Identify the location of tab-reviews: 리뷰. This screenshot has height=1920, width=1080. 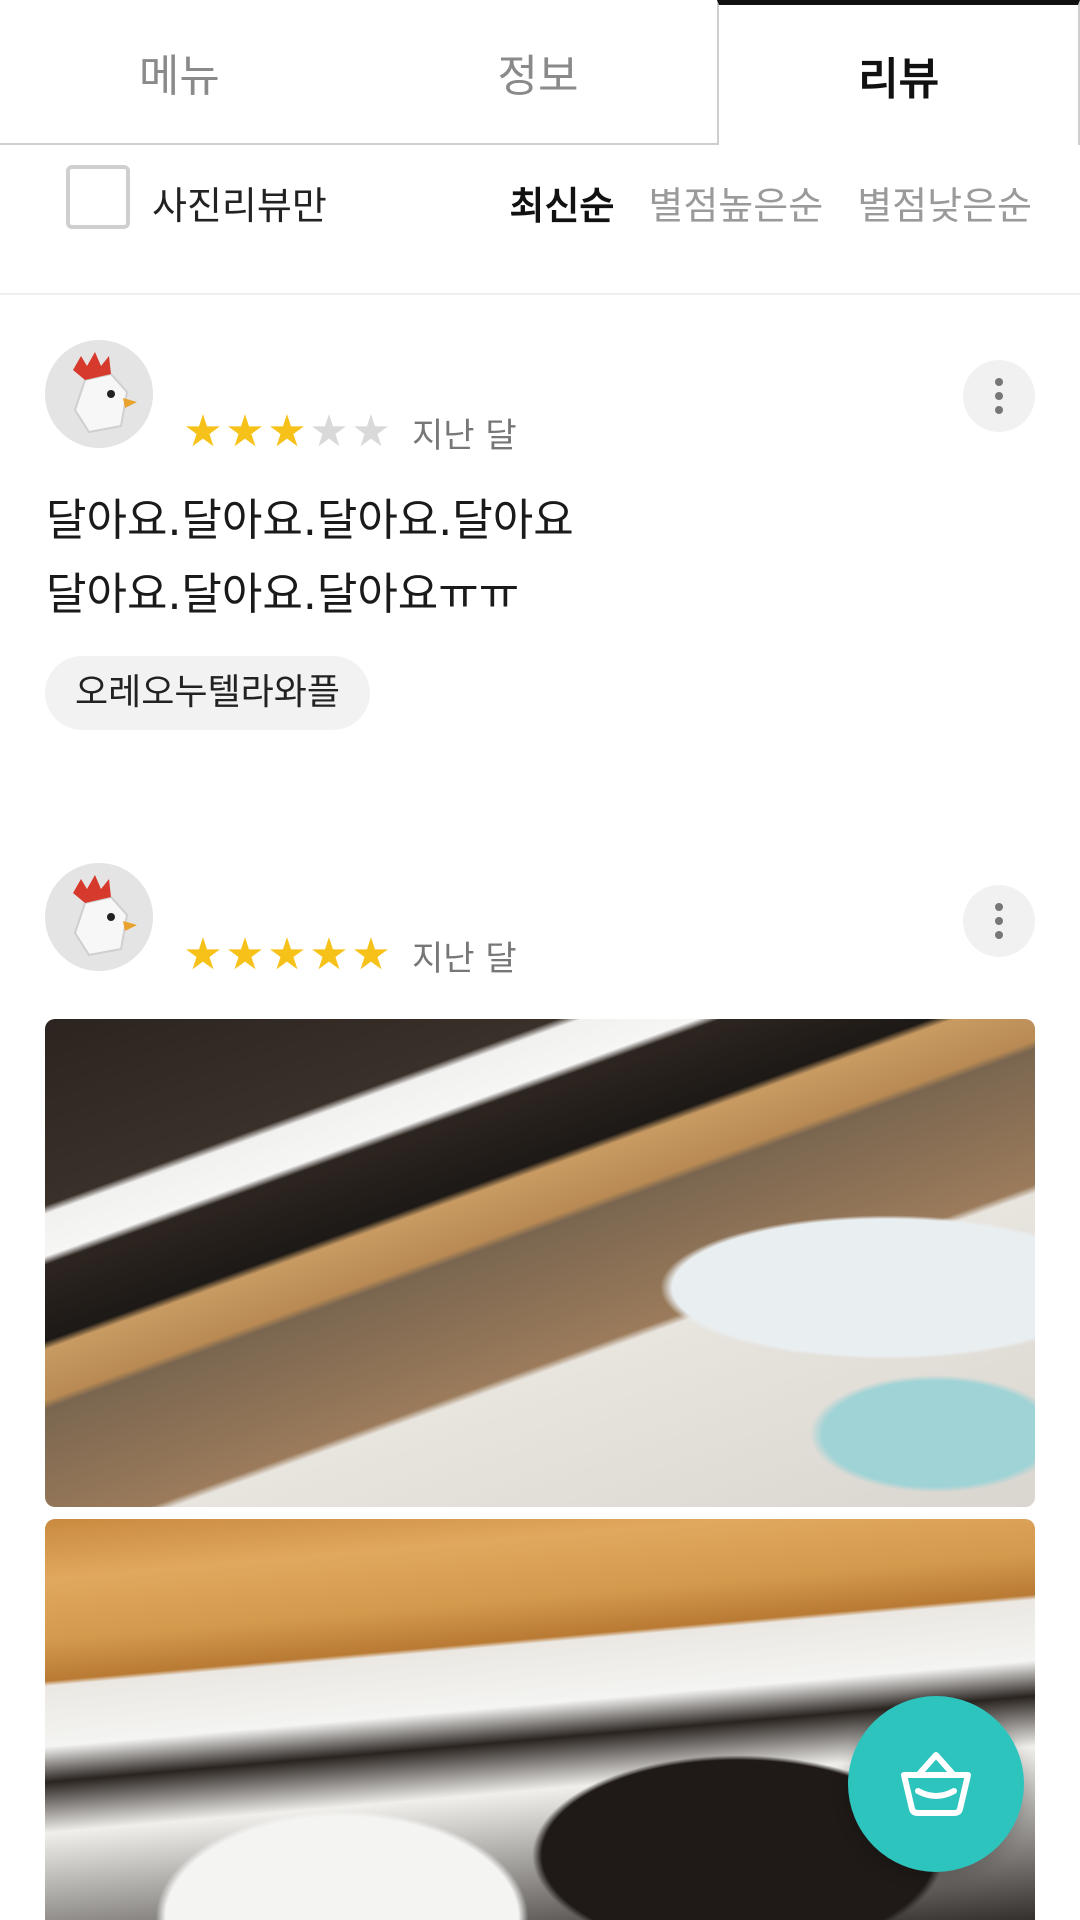
(898, 72).